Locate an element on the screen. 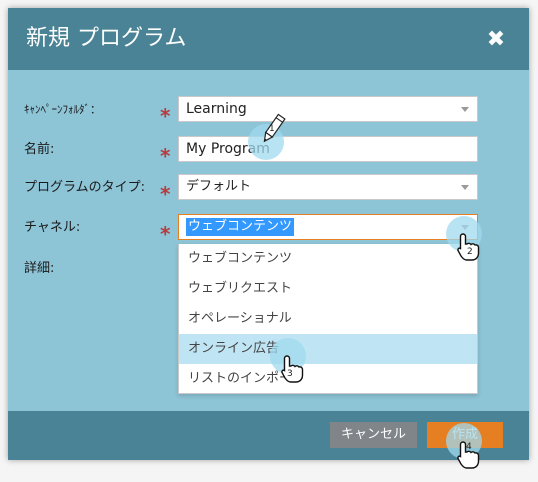 The image size is (538, 482). step-number-2: 2 is located at coordinates (470, 252).